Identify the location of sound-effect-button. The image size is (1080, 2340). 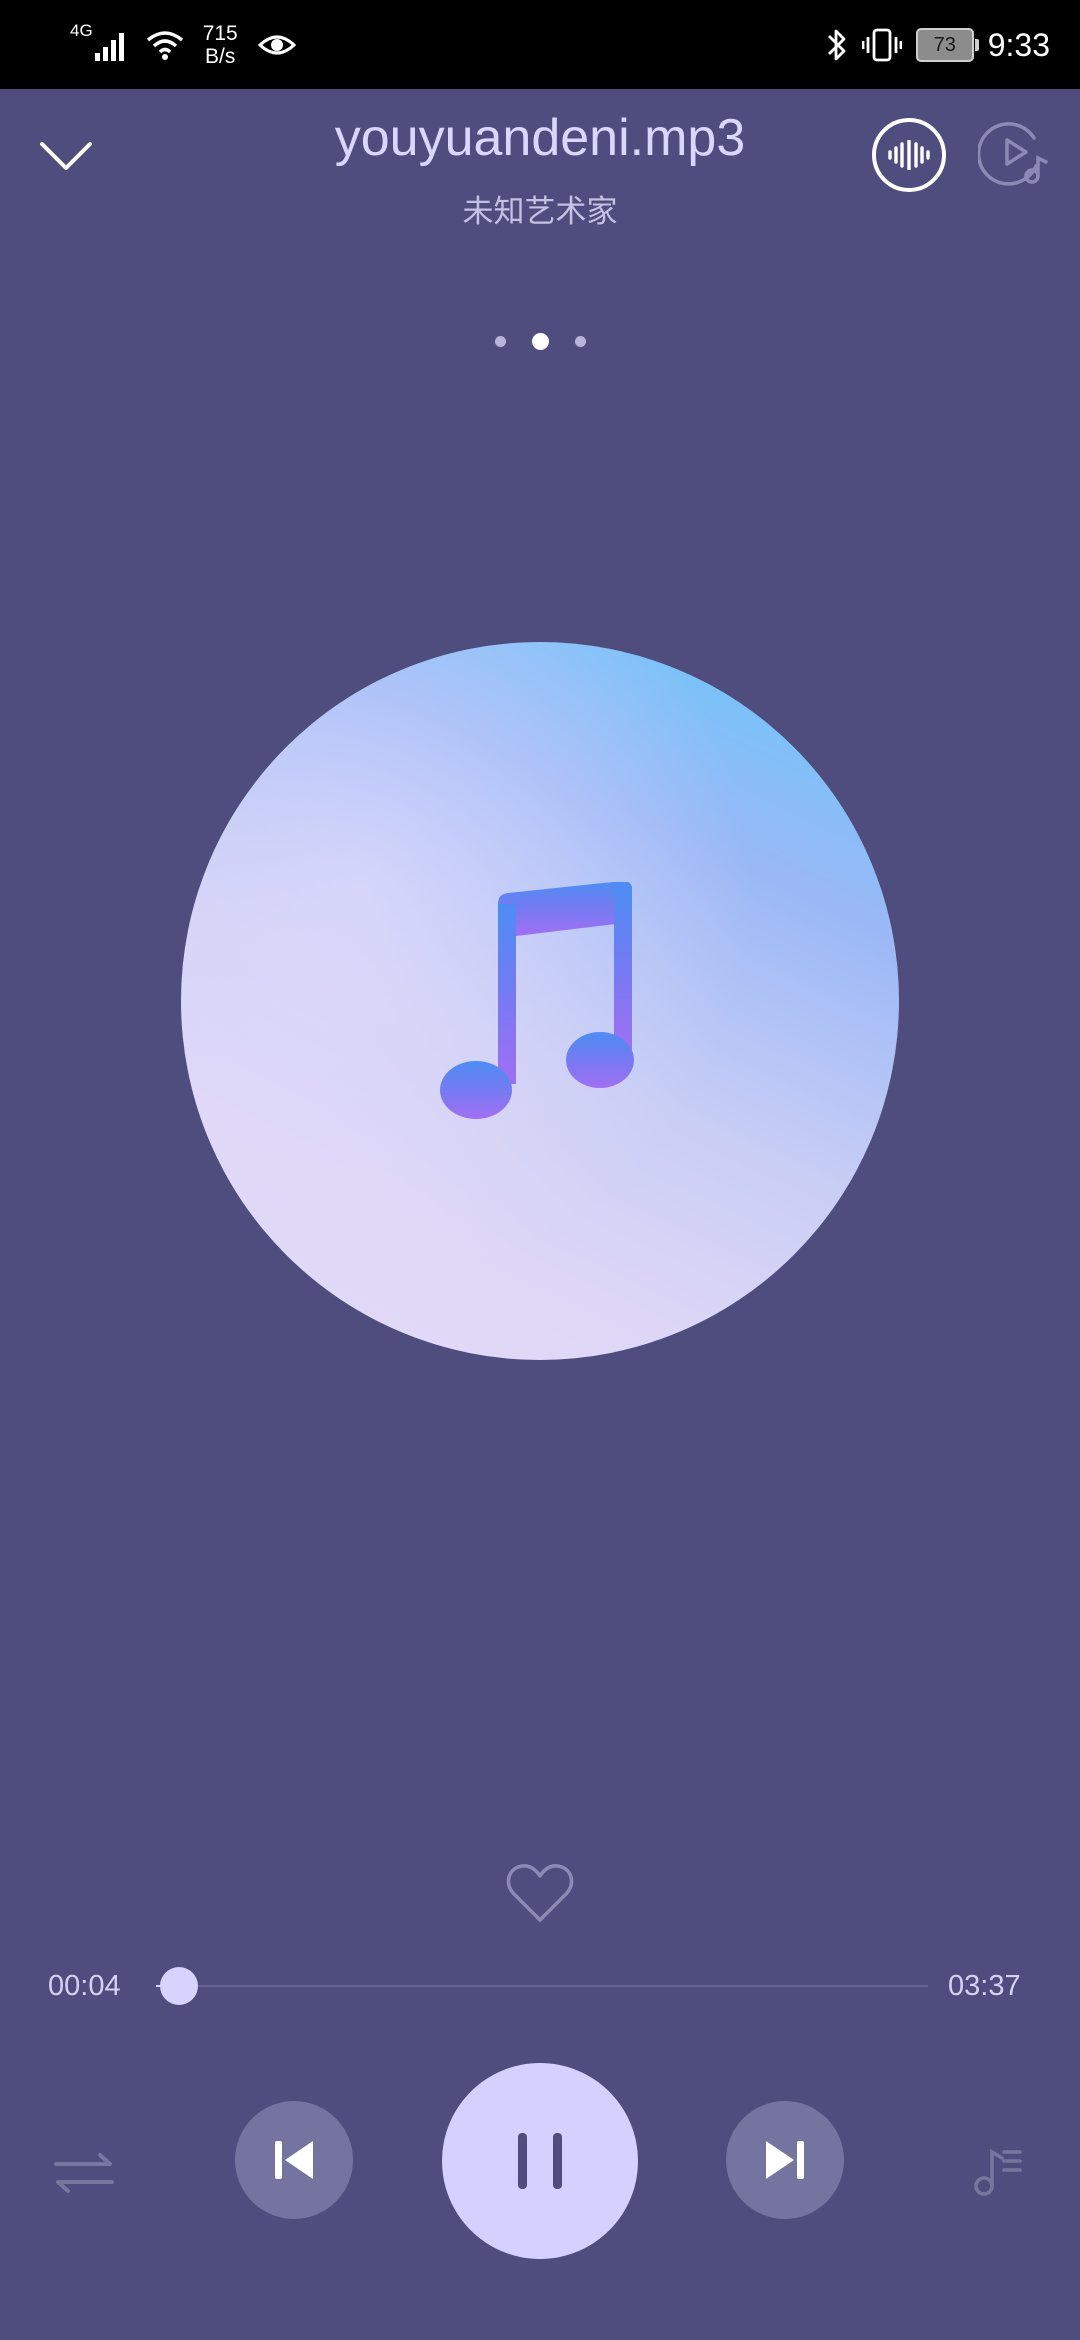
(909, 155).